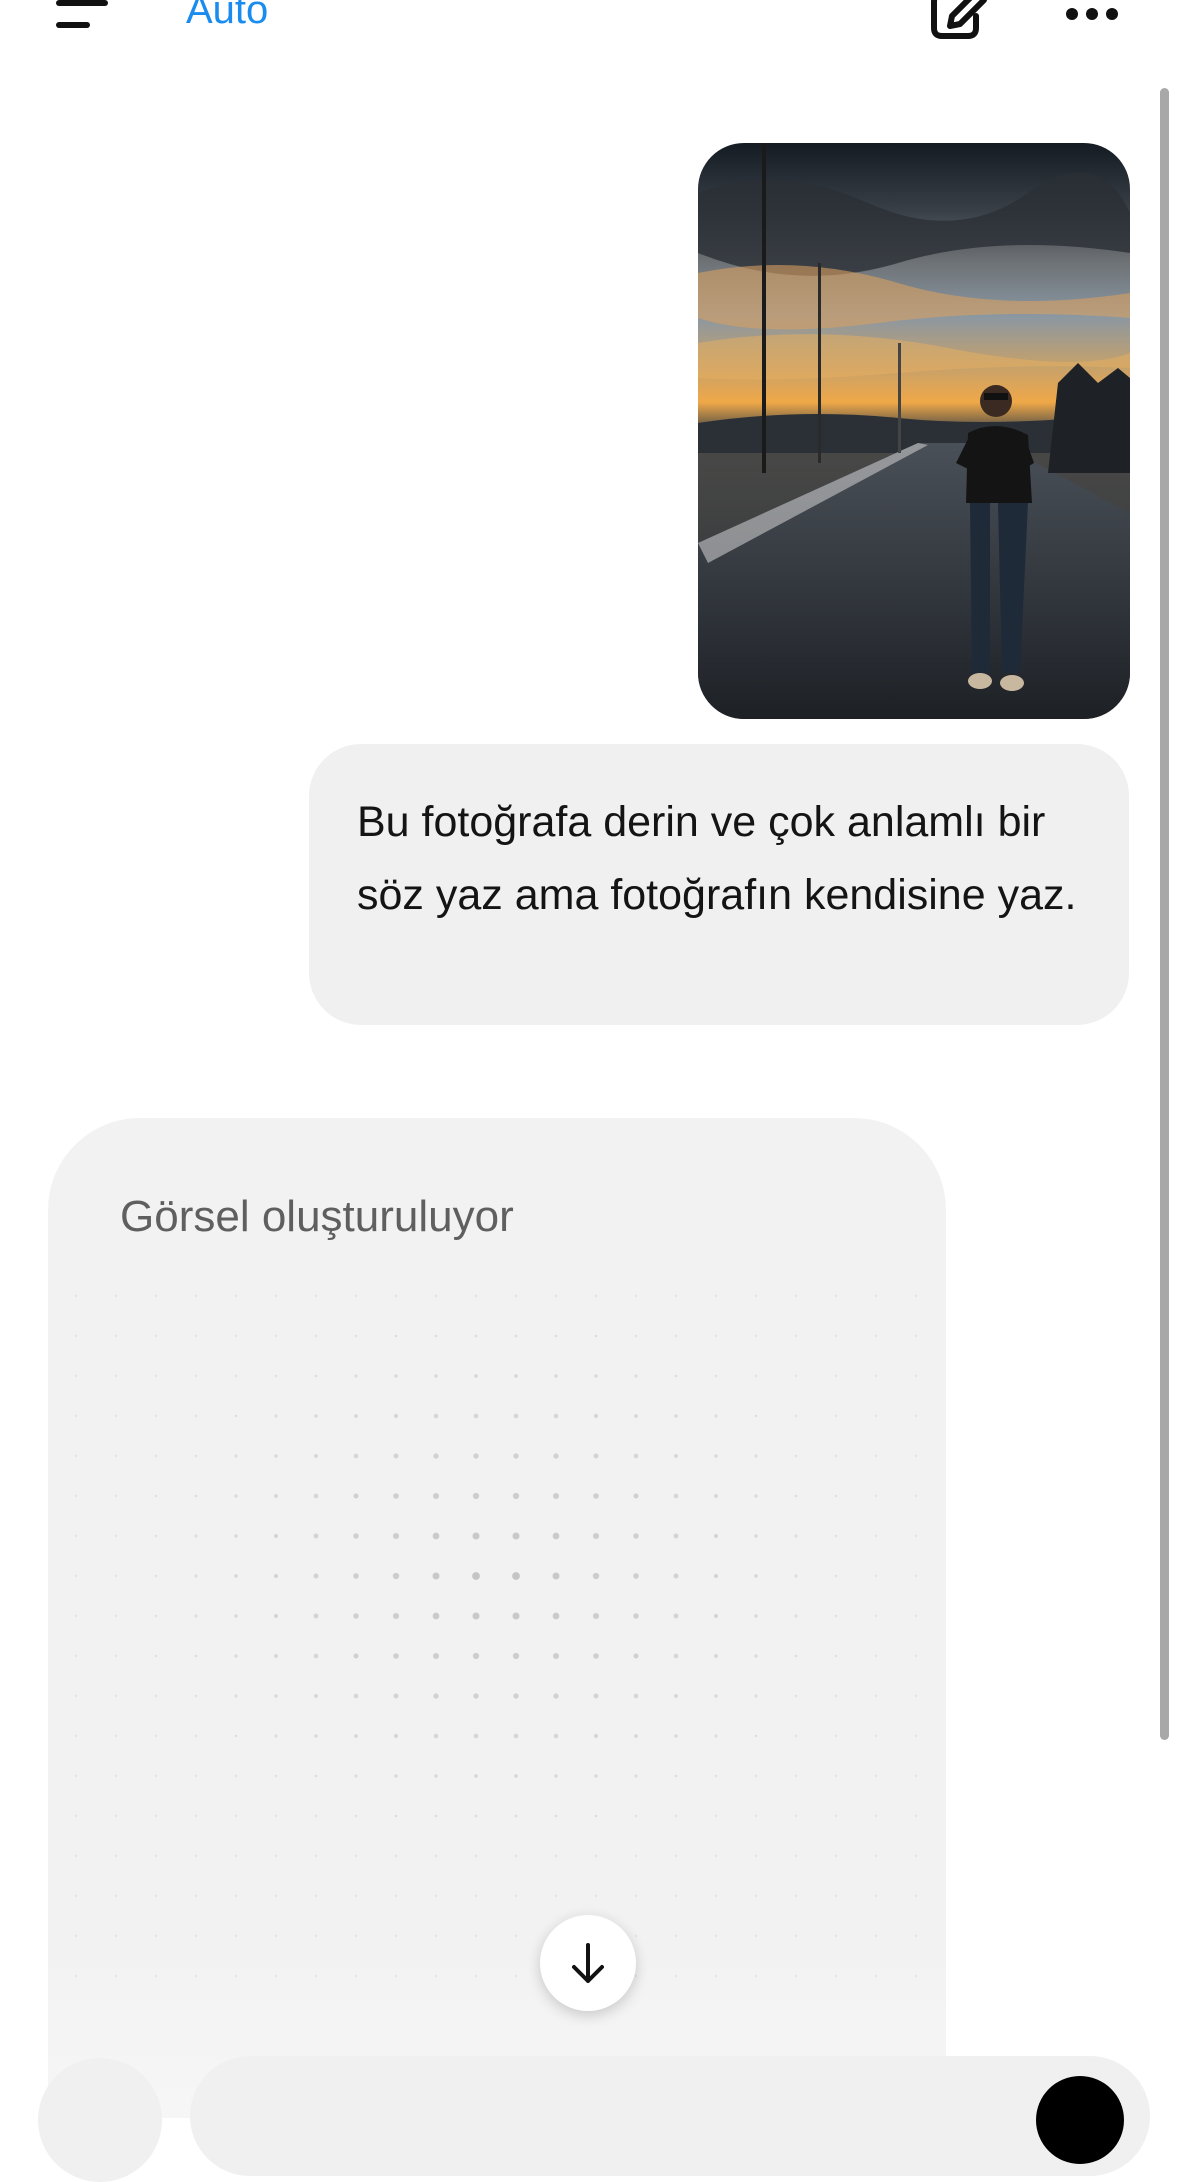 The width and height of the screenshot is (1178, 2182). Describe the element at coordinates (1092, 14) in the screenshot. I see `more-options-icon` at that location.